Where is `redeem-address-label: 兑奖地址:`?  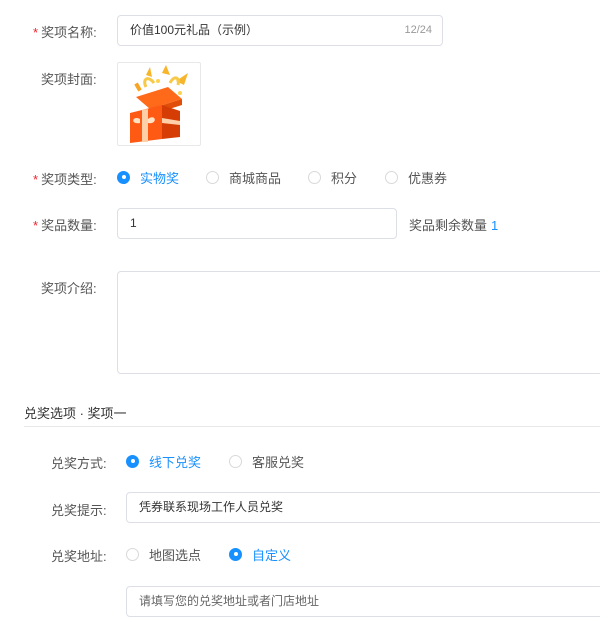 redeem-address-label: 兑奖地址: is located at coordinates (79, 556).